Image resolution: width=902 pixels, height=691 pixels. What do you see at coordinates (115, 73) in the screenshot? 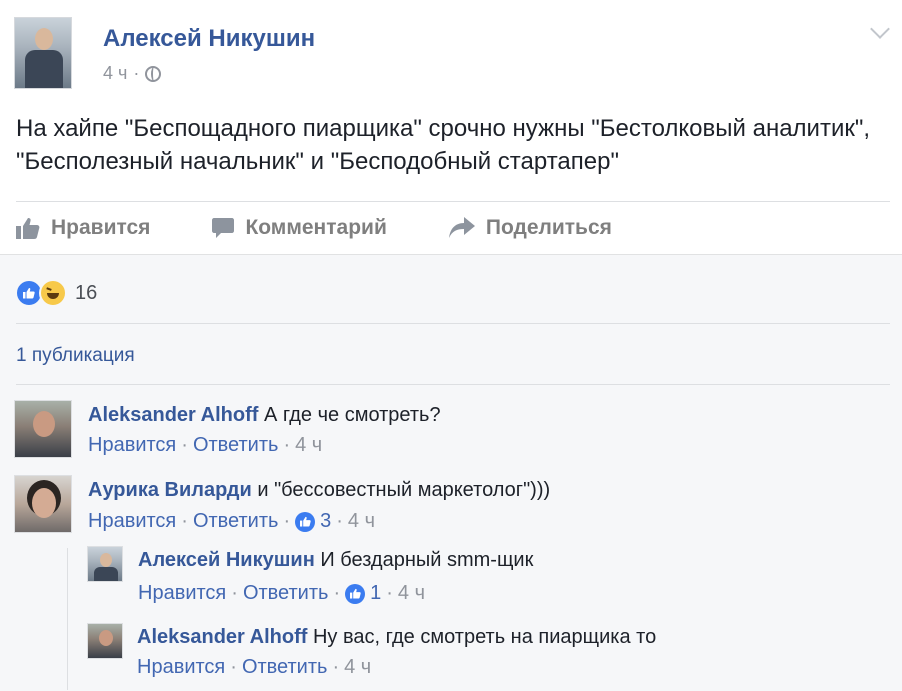
I see `post-time: 4 ч` at bounding box center [115, 73].